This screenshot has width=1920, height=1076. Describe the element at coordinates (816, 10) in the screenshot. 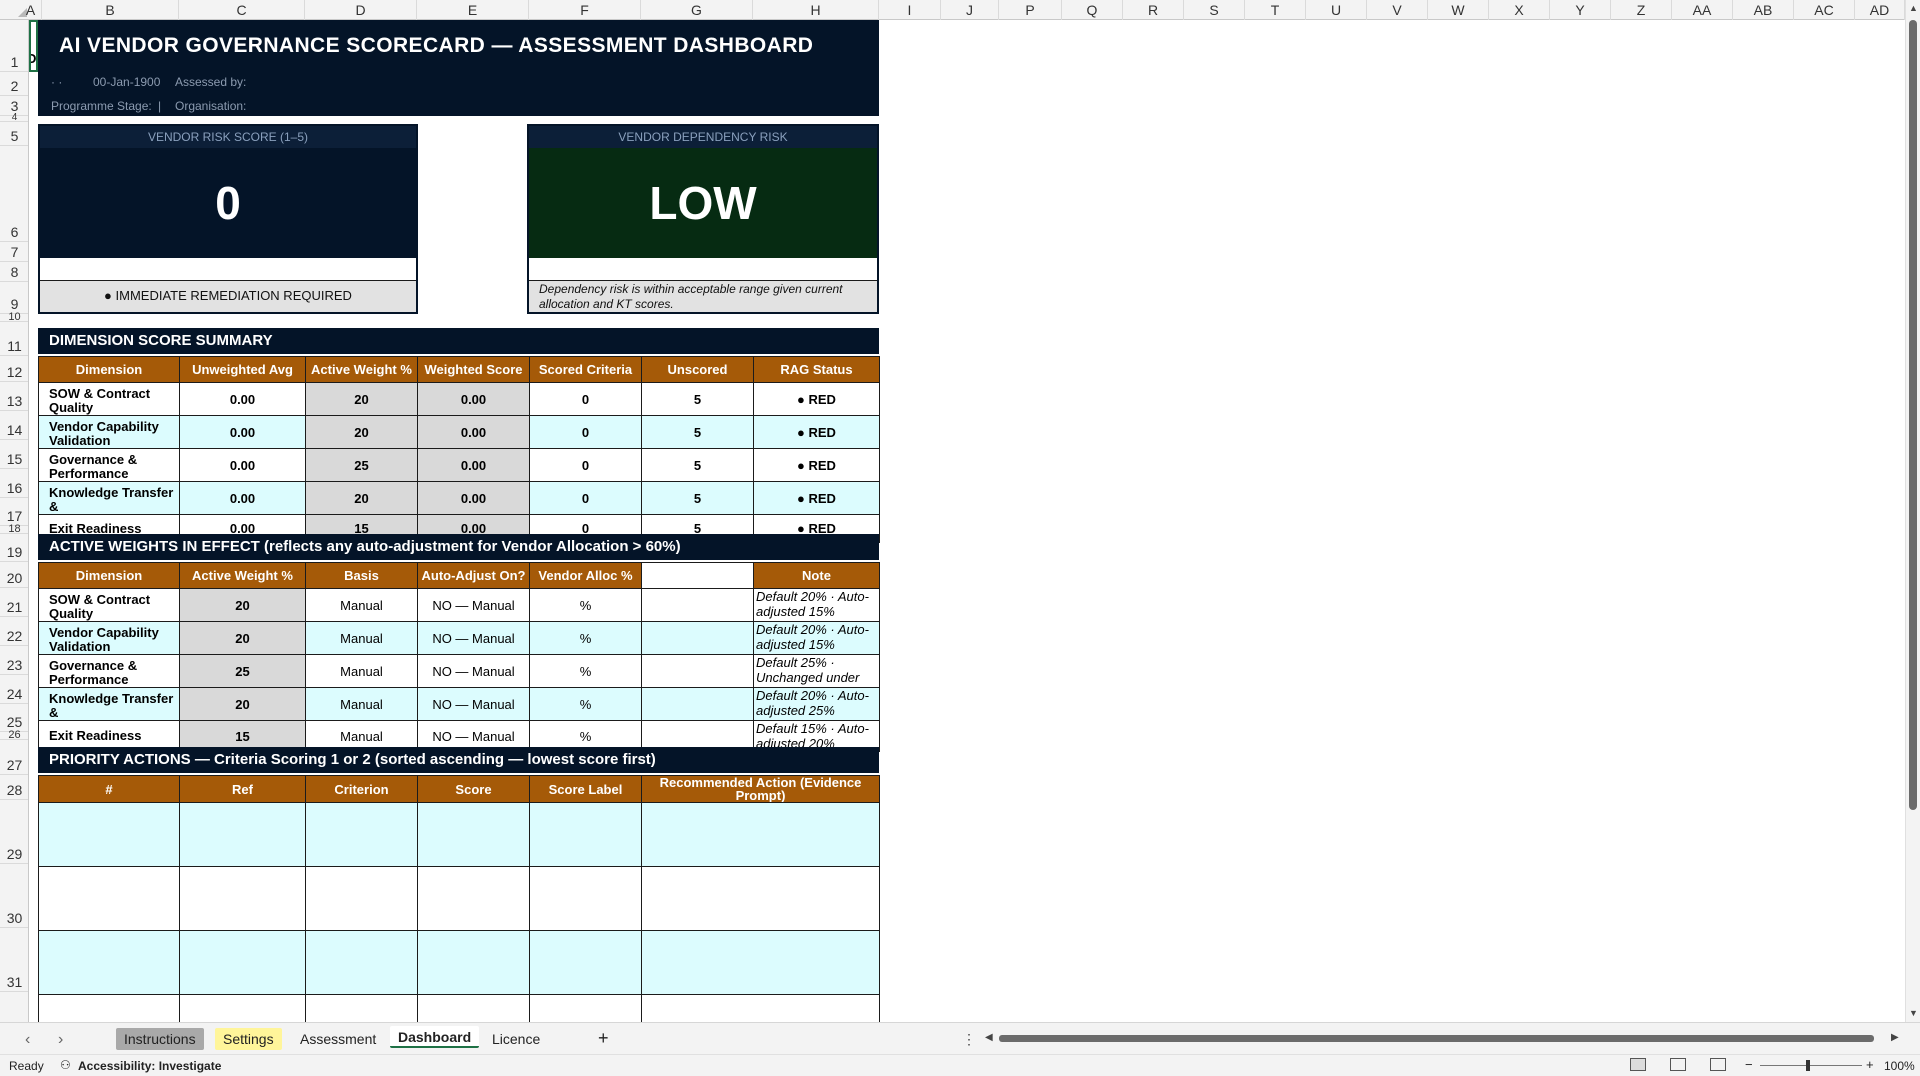

I see `column-header-H: H` at that location.